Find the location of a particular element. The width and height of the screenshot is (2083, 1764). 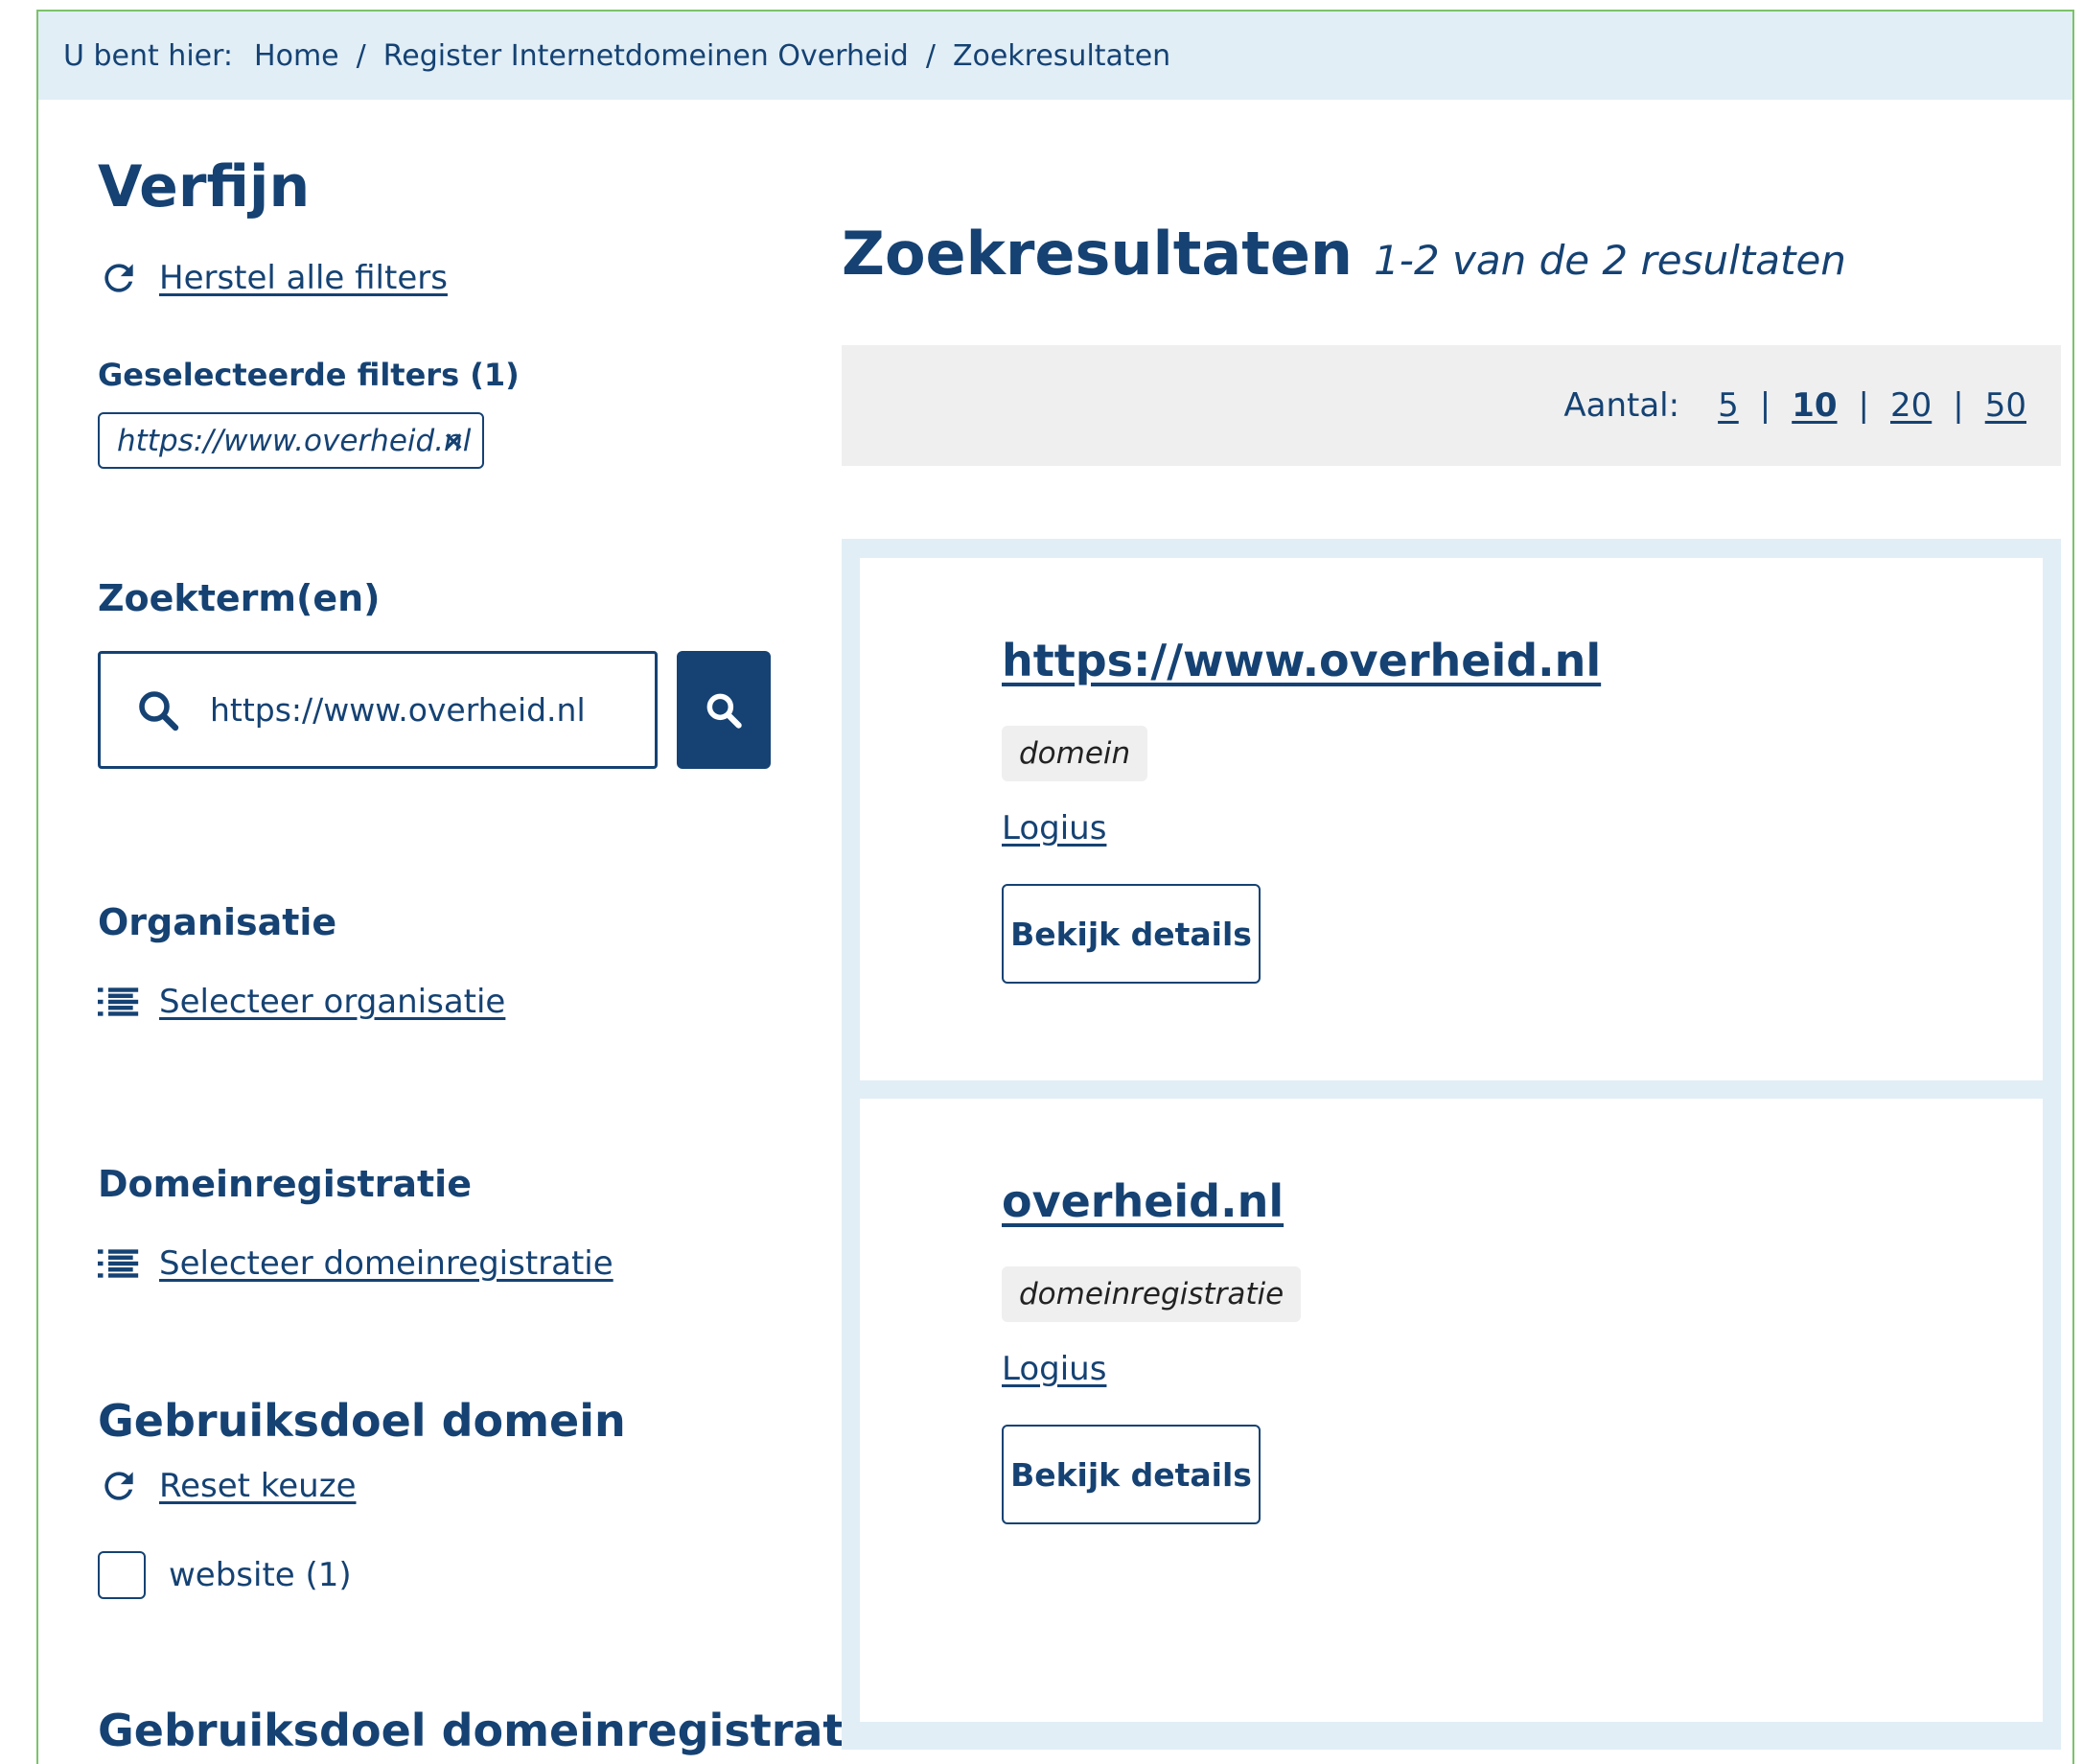

page-size-label: Aantal: is located at coordinates (1622, 405).